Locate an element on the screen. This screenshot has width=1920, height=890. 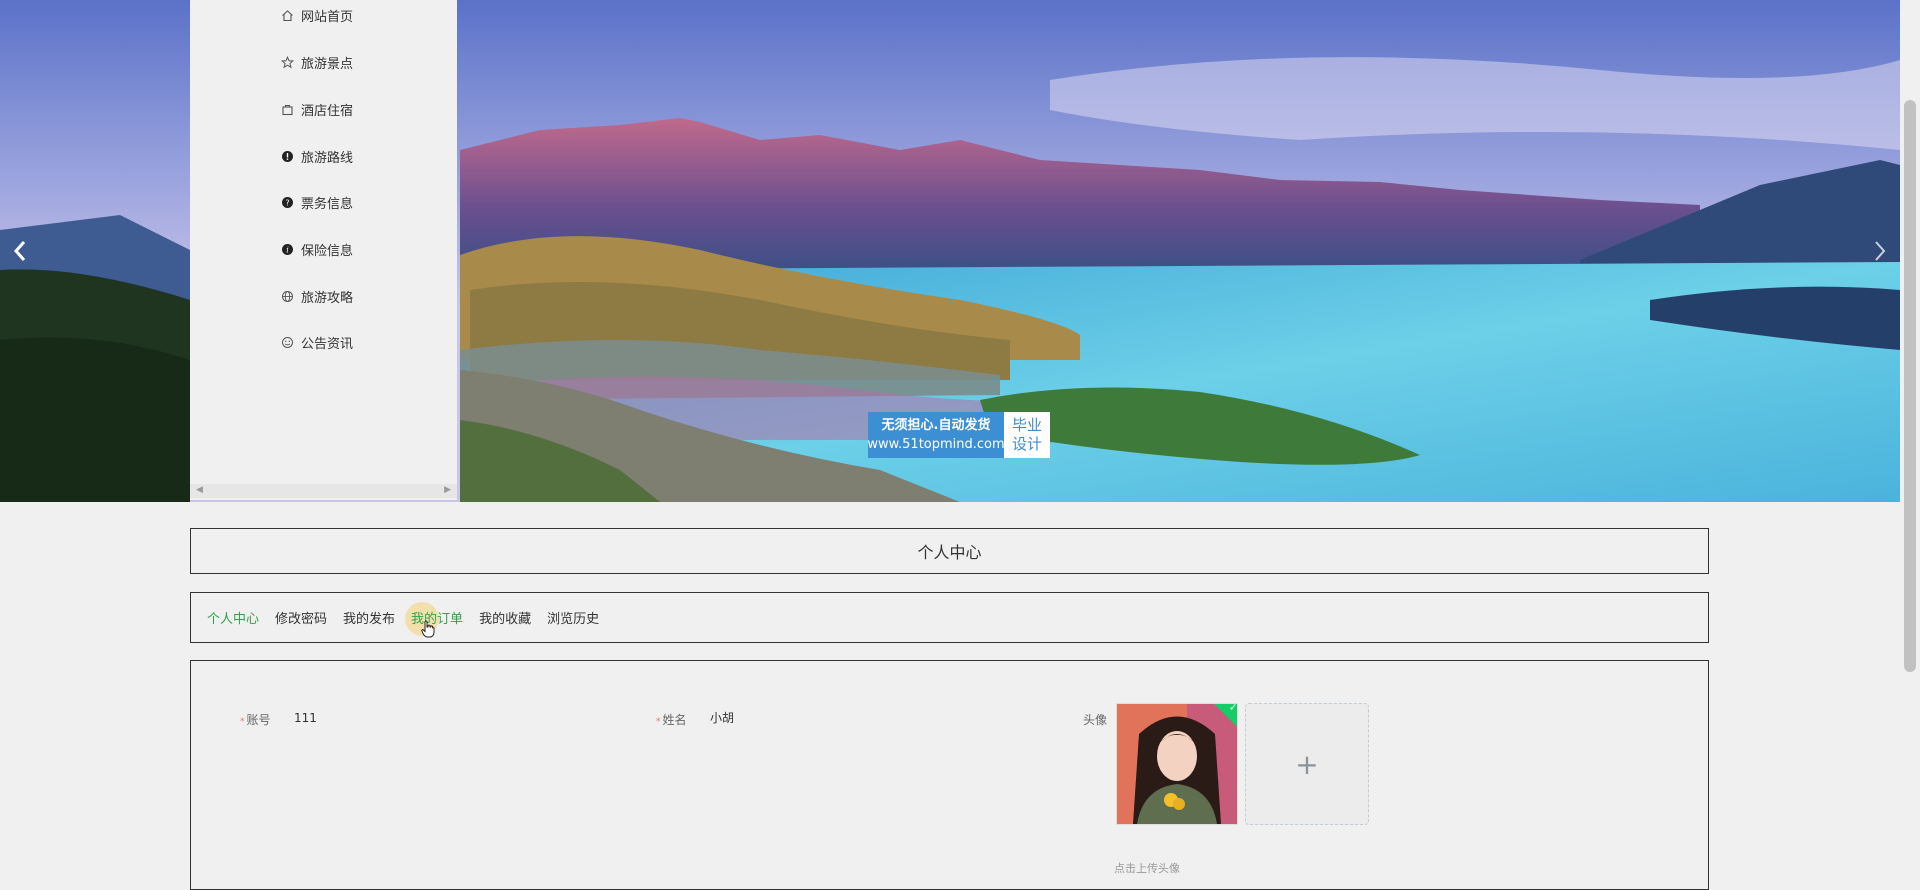
plus-icon: + is located at coordinates (1307, 764).